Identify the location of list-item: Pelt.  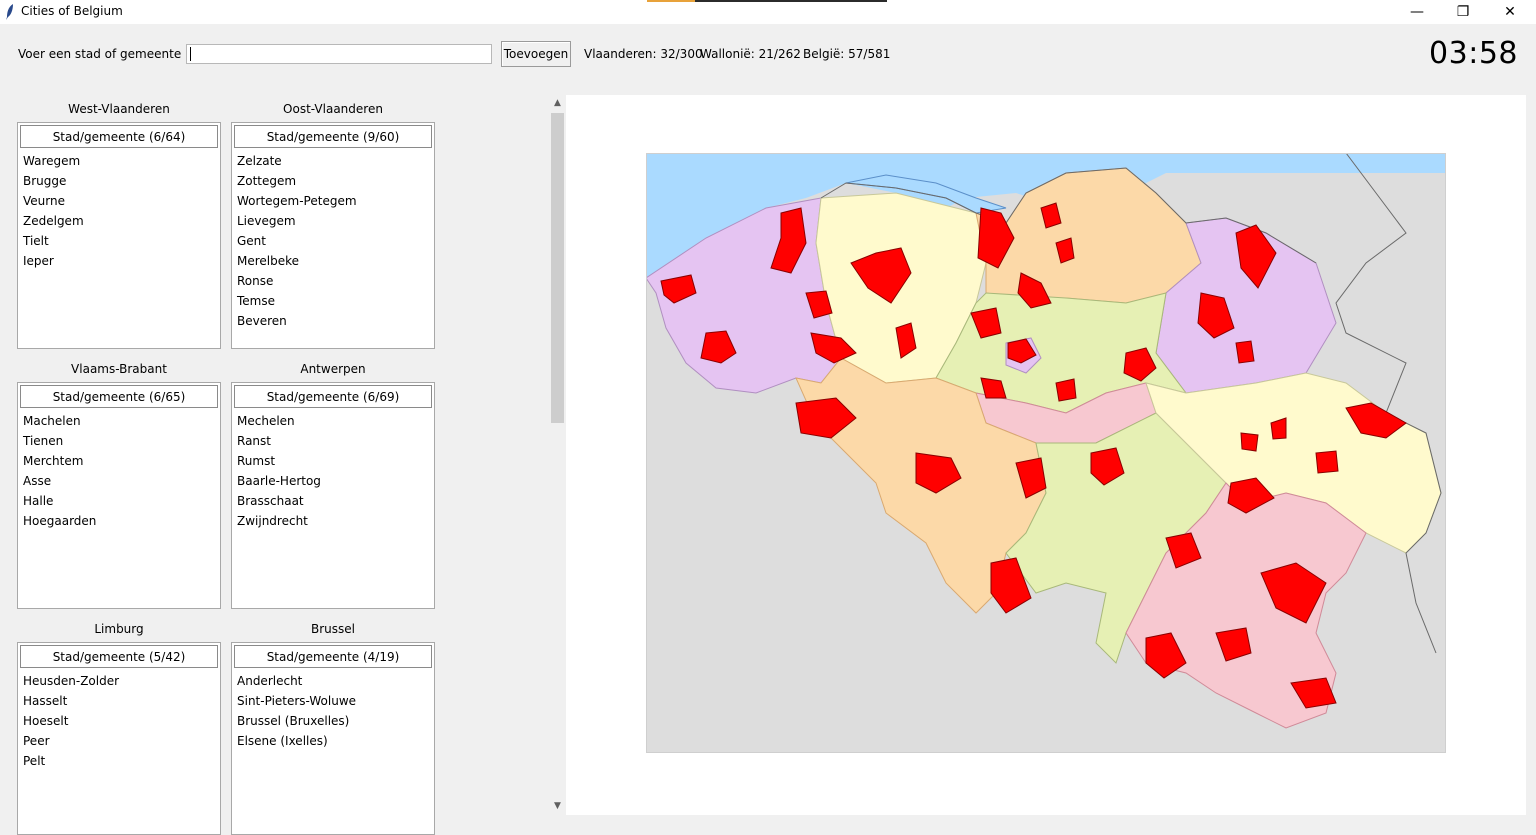
(71, 761).